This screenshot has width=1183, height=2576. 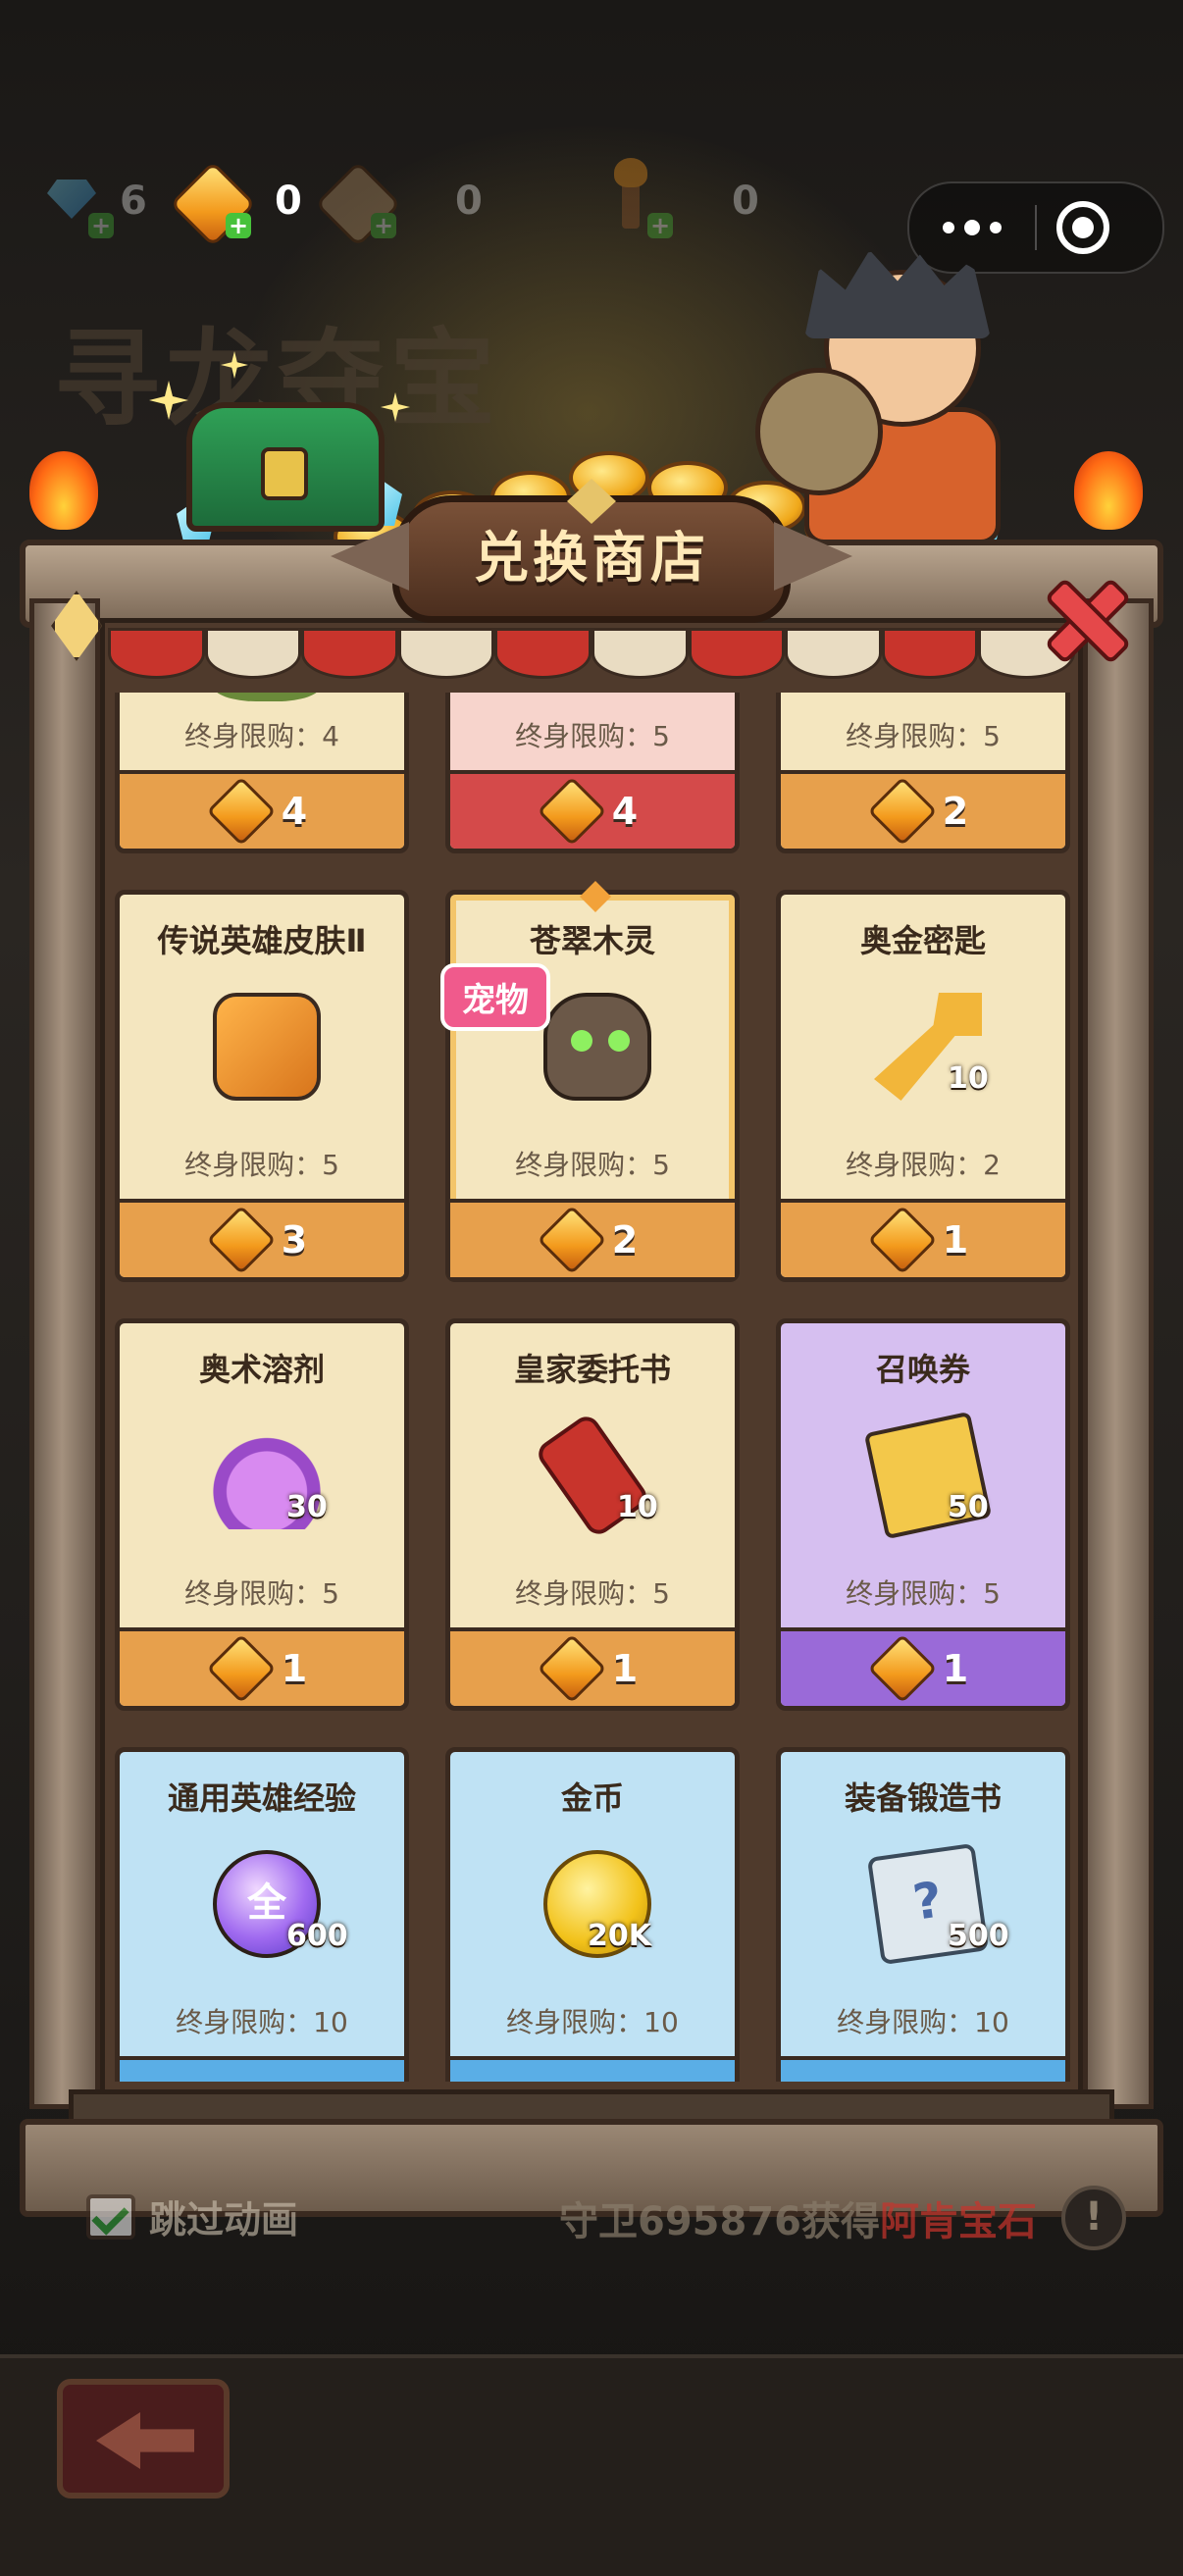 What do you see at coordinates (1093, 2218) in the screenshot?
I see `info-button: !` at bounding box center [1093, 2218].